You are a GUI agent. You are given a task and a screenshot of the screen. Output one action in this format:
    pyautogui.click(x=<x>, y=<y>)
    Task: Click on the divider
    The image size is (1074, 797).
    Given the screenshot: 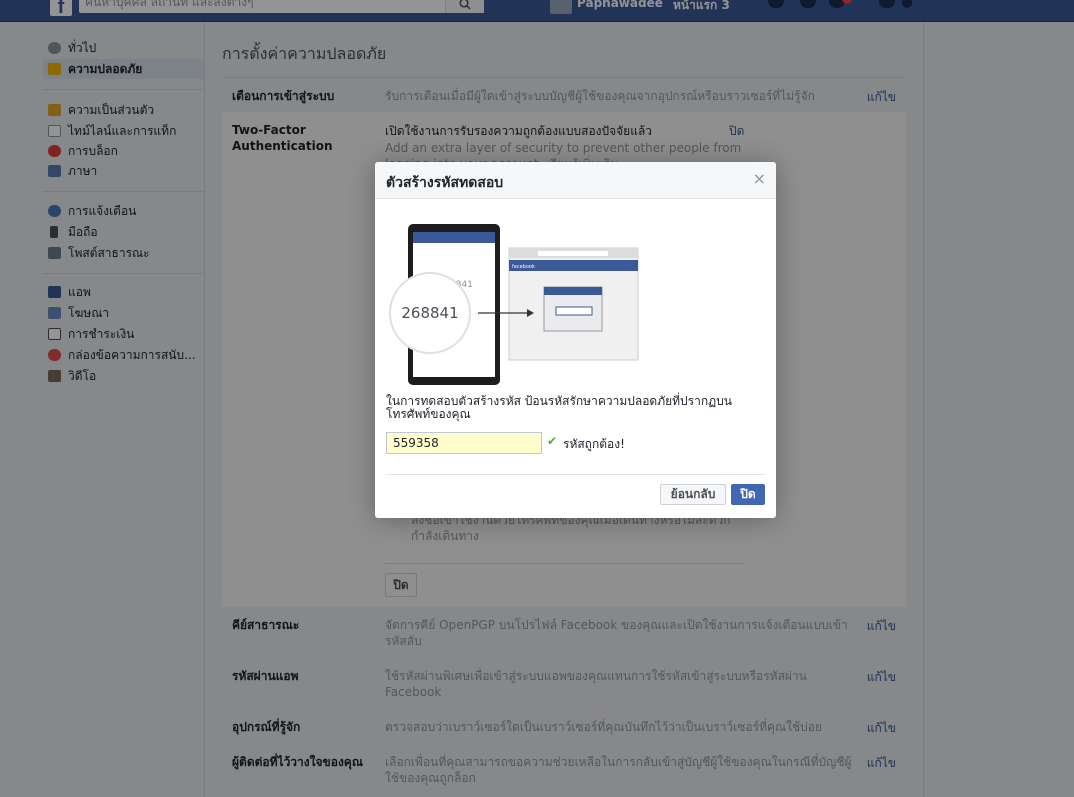 What is the action you would take?
    pyautogui.click(x=575, y=474)
    